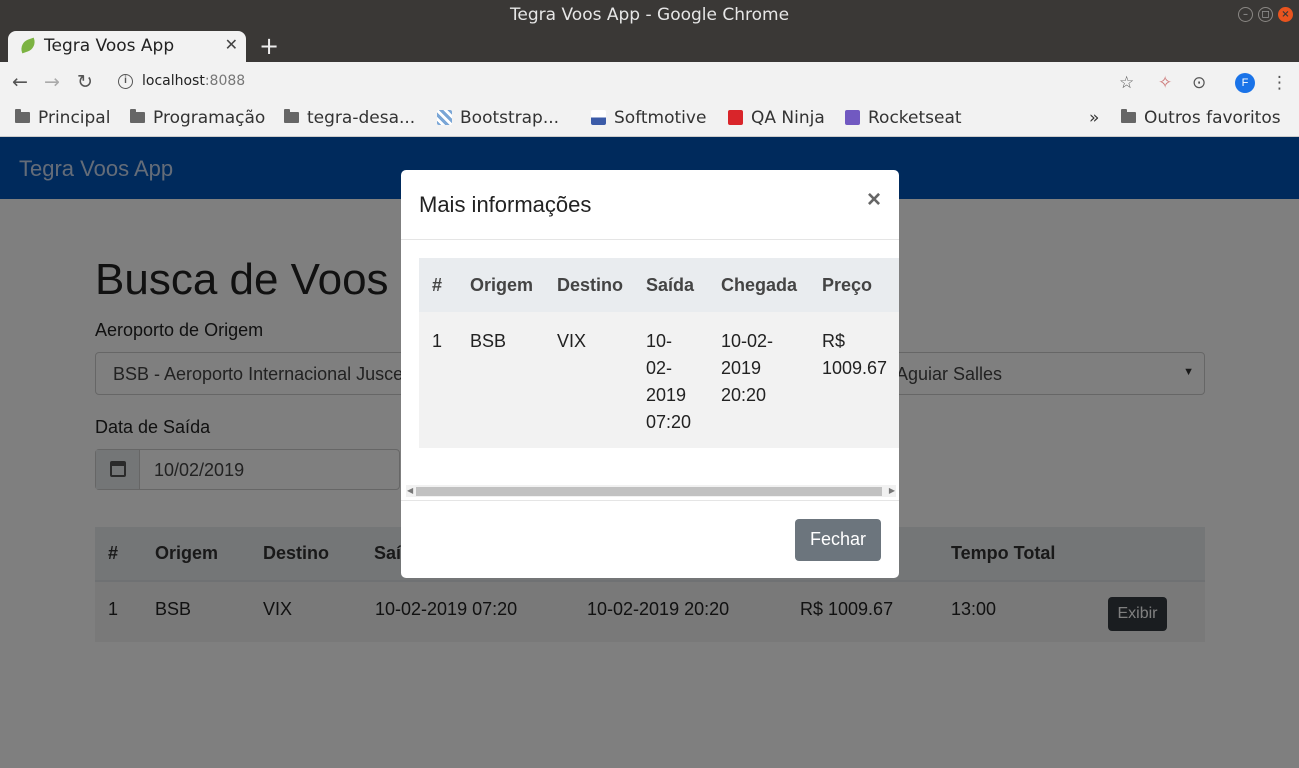 Image resolution: width=1299 pixels, height=768 pixels. What do you see at coordinates (650, 539) in the screenshot?
I see `modal-footer: Fechar` at bounding box center [650, 539].